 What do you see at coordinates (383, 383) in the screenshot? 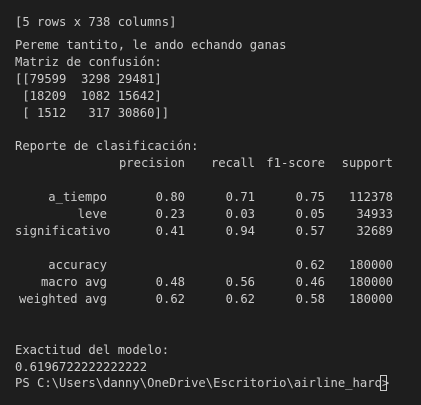
I see `text-cursor` at bounding box center [383, 383].